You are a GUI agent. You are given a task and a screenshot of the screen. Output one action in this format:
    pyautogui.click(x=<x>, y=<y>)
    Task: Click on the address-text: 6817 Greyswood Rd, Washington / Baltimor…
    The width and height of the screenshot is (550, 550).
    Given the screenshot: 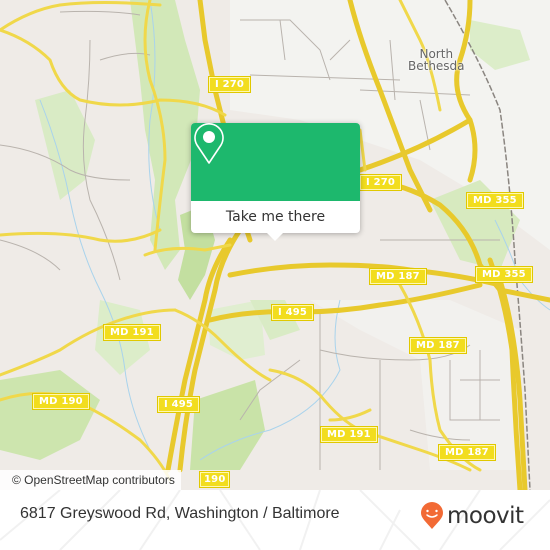 What is the action you would take?
    pyautogui.click(x=180, y=513)
    